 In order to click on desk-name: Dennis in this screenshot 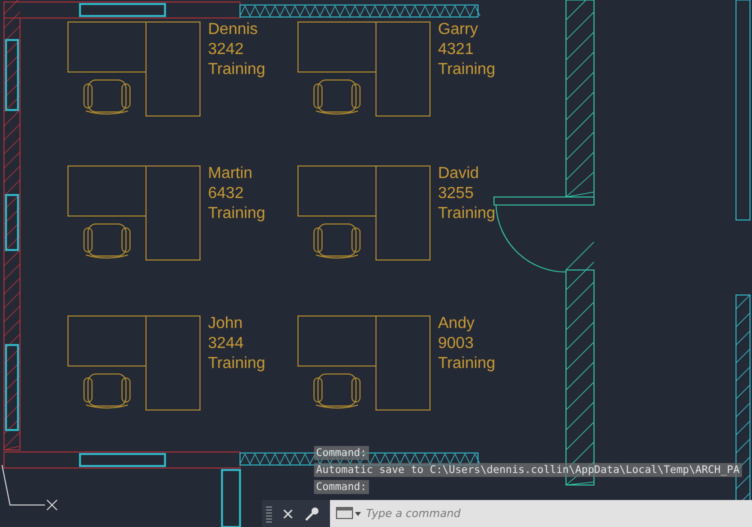, I will do `click(233, 30)`.